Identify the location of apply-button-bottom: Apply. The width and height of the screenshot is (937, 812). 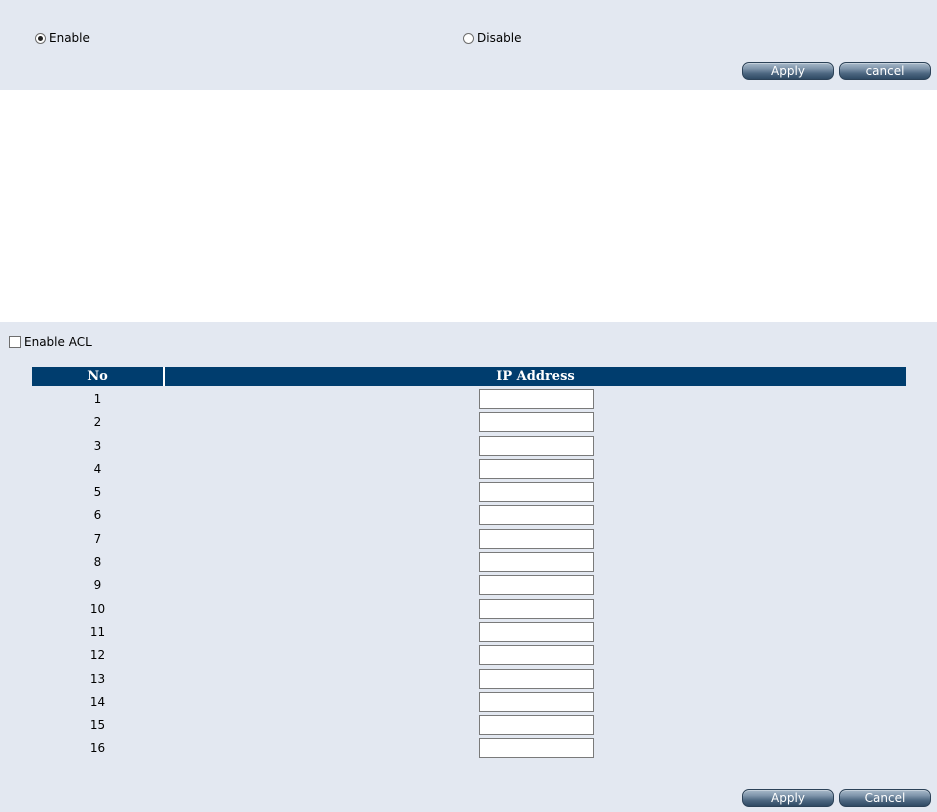
(788, 798).